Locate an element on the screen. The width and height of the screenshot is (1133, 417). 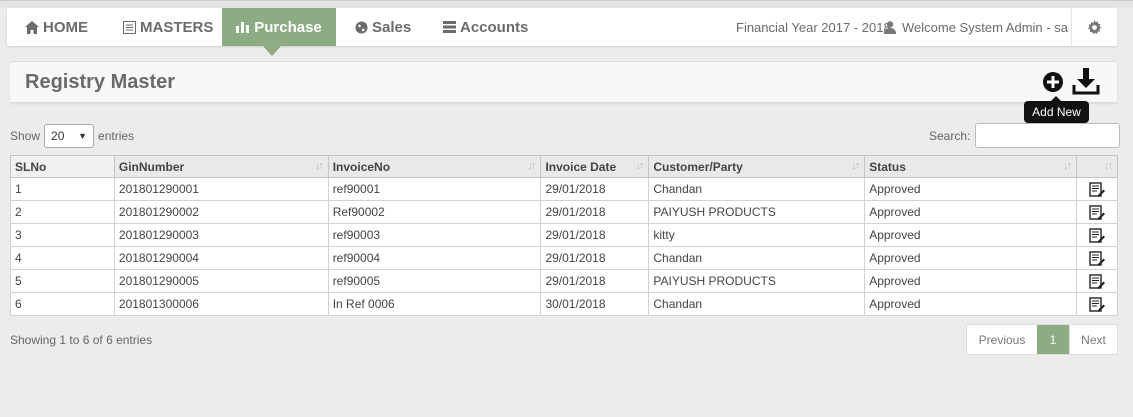
list-icon is located at coordinates (129, 27).